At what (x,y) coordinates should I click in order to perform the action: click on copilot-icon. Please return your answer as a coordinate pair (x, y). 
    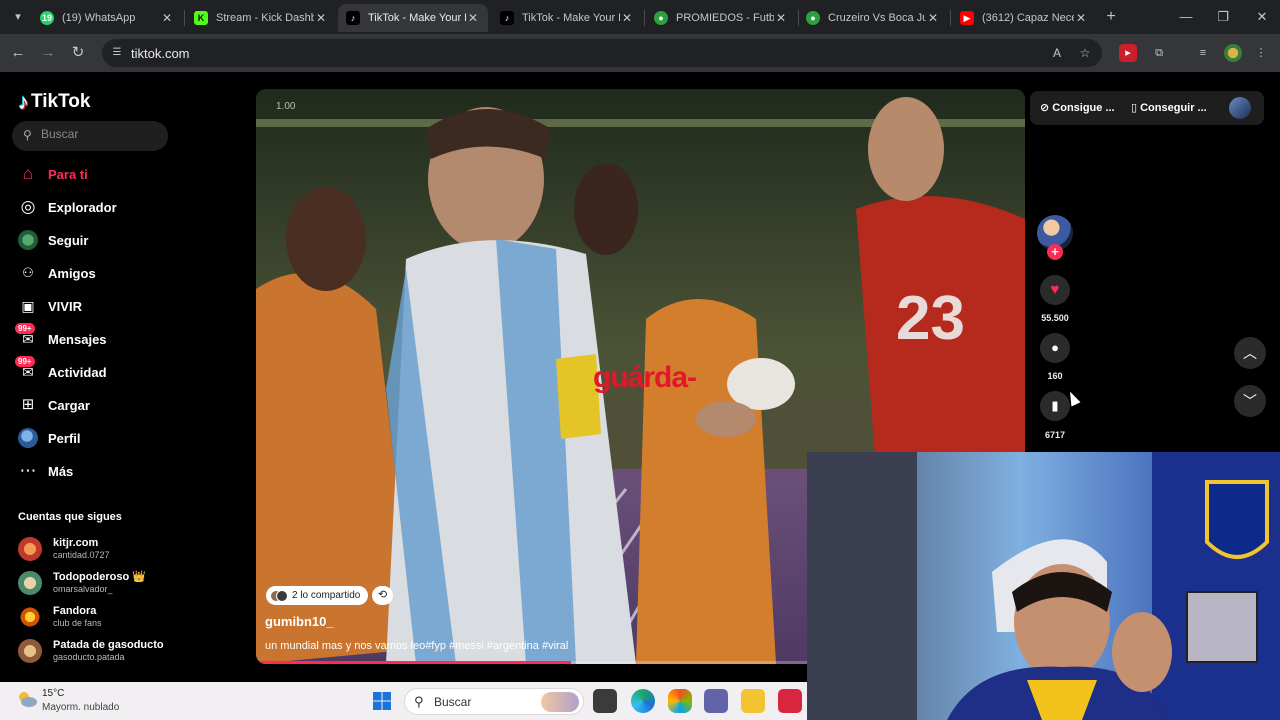
    Looking at the image, I should click on (680, 701).